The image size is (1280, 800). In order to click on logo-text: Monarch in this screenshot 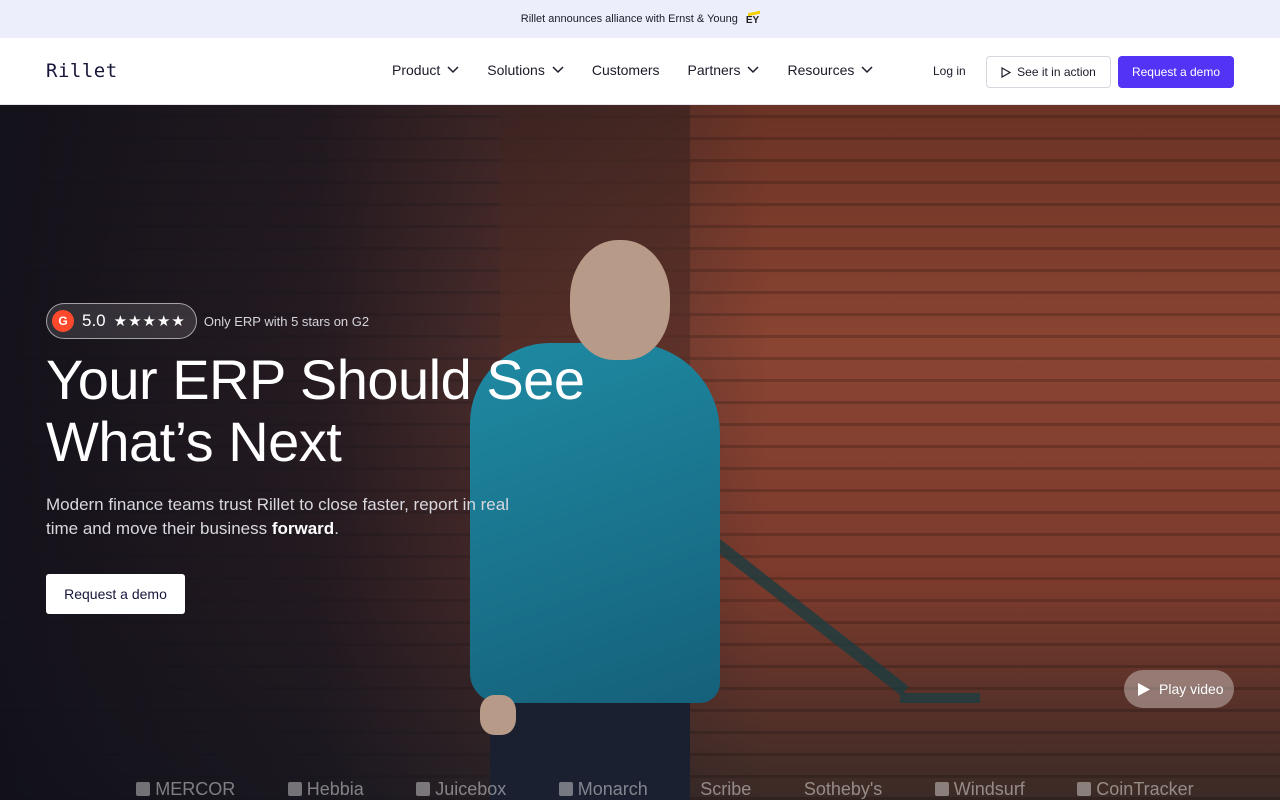, I will do `click(612, 788)`.